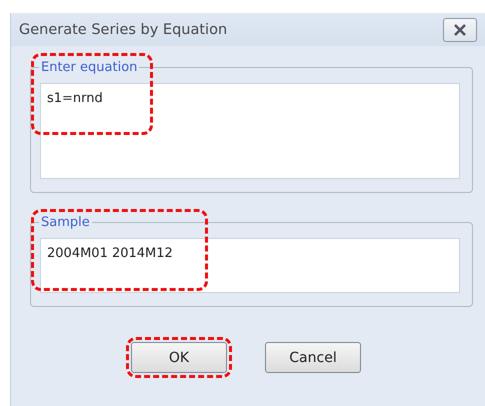 This screenshot has width=485, height=406. I want to click on close-icon, so click(460, 30).